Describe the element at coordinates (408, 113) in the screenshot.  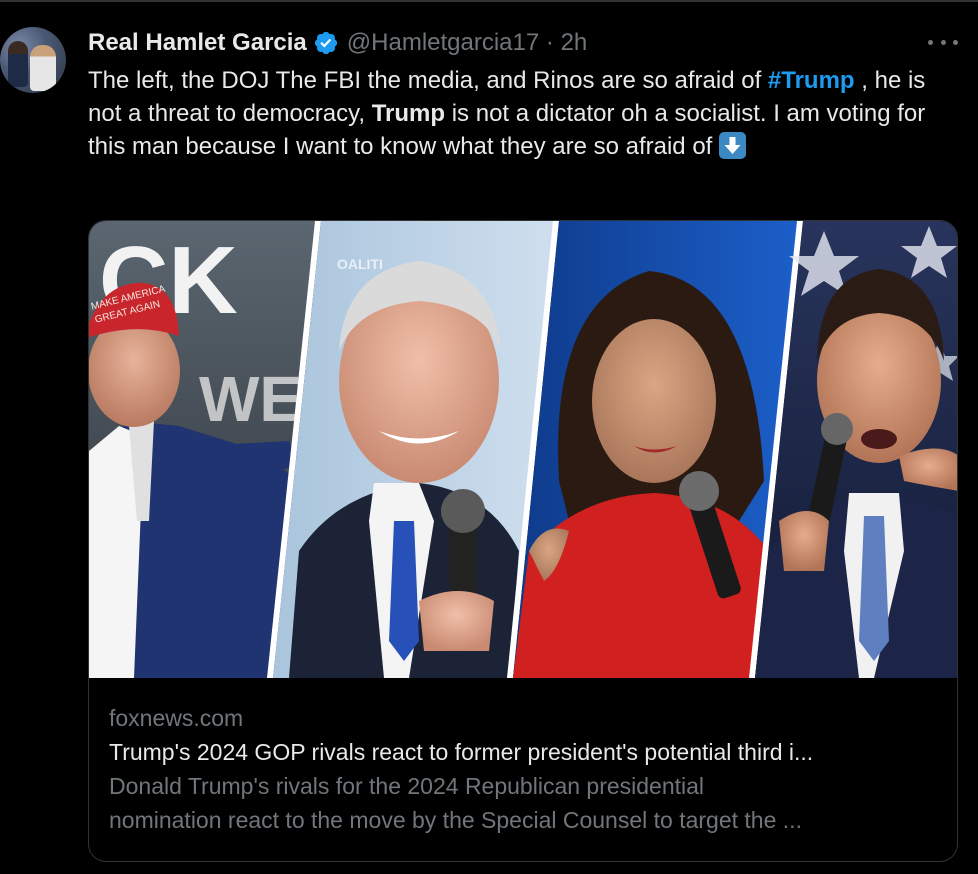
I see `tweet-text-bold: Trump` at that location.